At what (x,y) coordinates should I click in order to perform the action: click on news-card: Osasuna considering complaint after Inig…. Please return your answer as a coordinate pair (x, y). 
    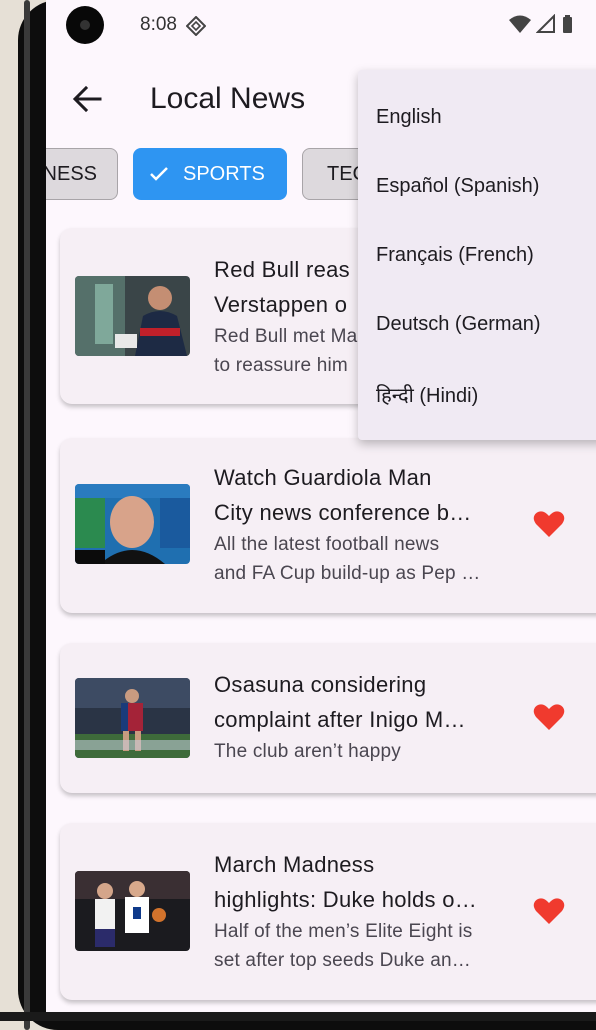
    Looking at the image, I should click on (328, 718).